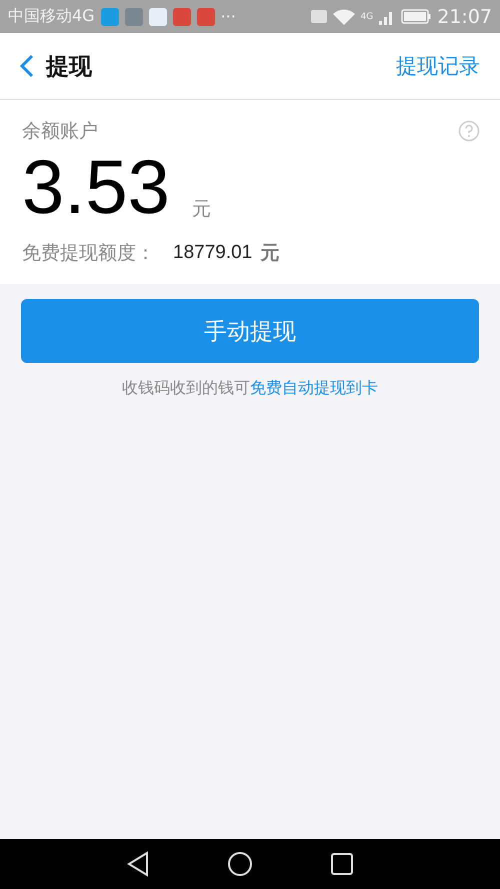 The height and width of the screenshot is (889, 500). I want to click on carrier-text: 中国移动4G, so click(51, 16).